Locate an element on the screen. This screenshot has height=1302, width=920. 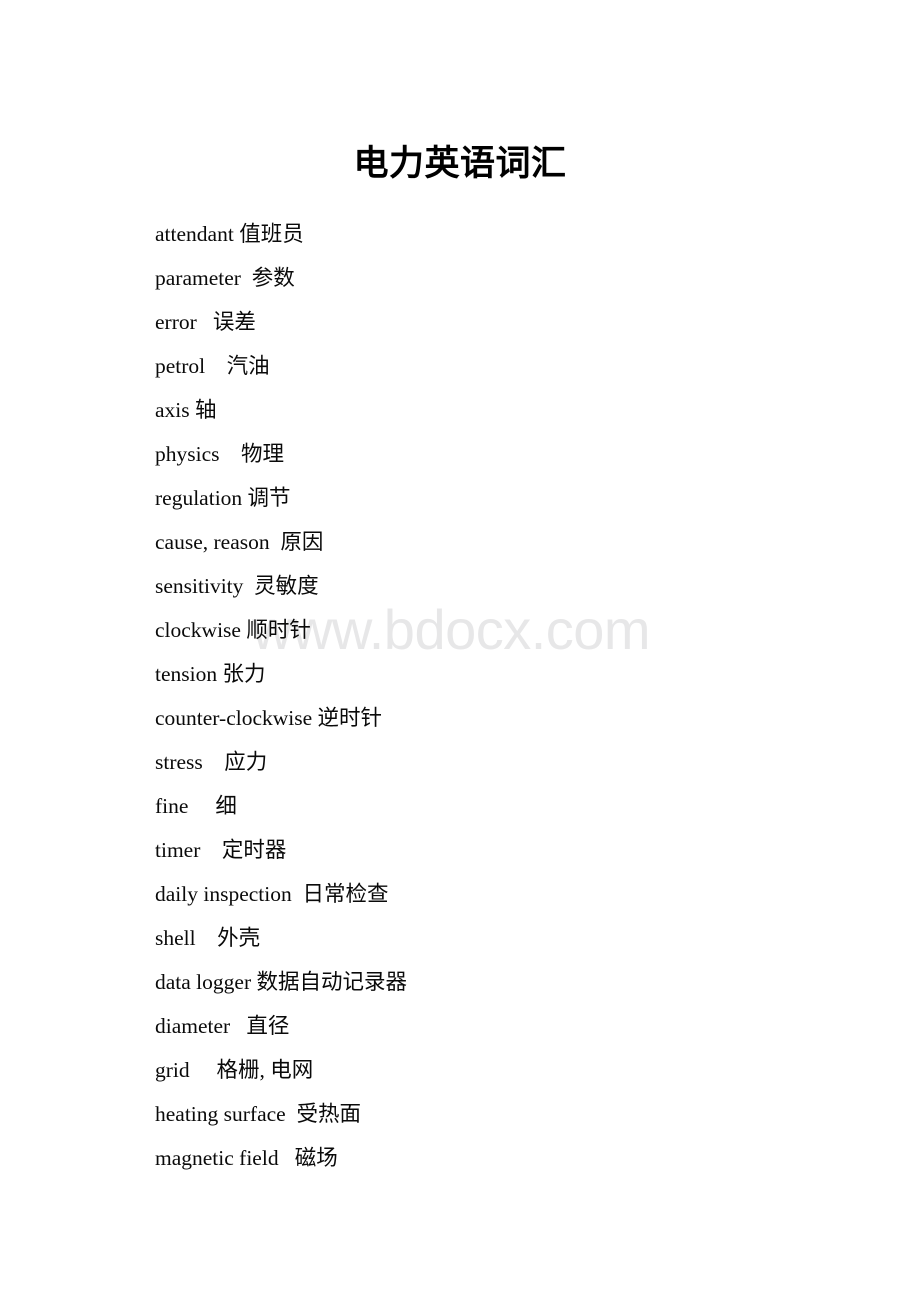
entry-gloss: 原因 is located at coordinates (302, 542).